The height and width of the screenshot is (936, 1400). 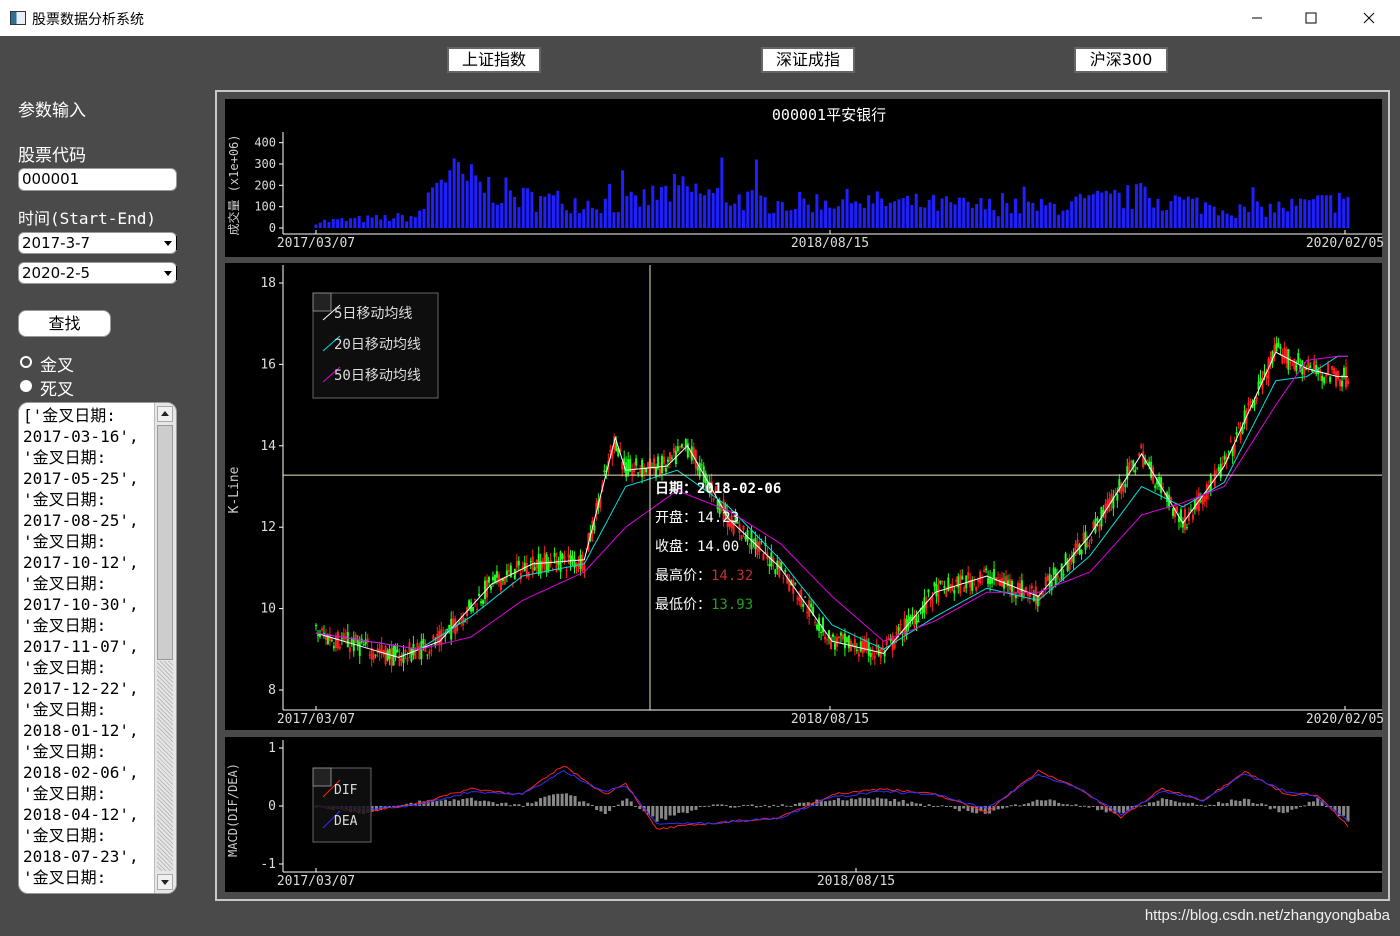 What do you see at coordinates (377, 376) in the screenshot?
I see `ma50-legend-label: 50日移动均线` at bounding box center [377, 376].